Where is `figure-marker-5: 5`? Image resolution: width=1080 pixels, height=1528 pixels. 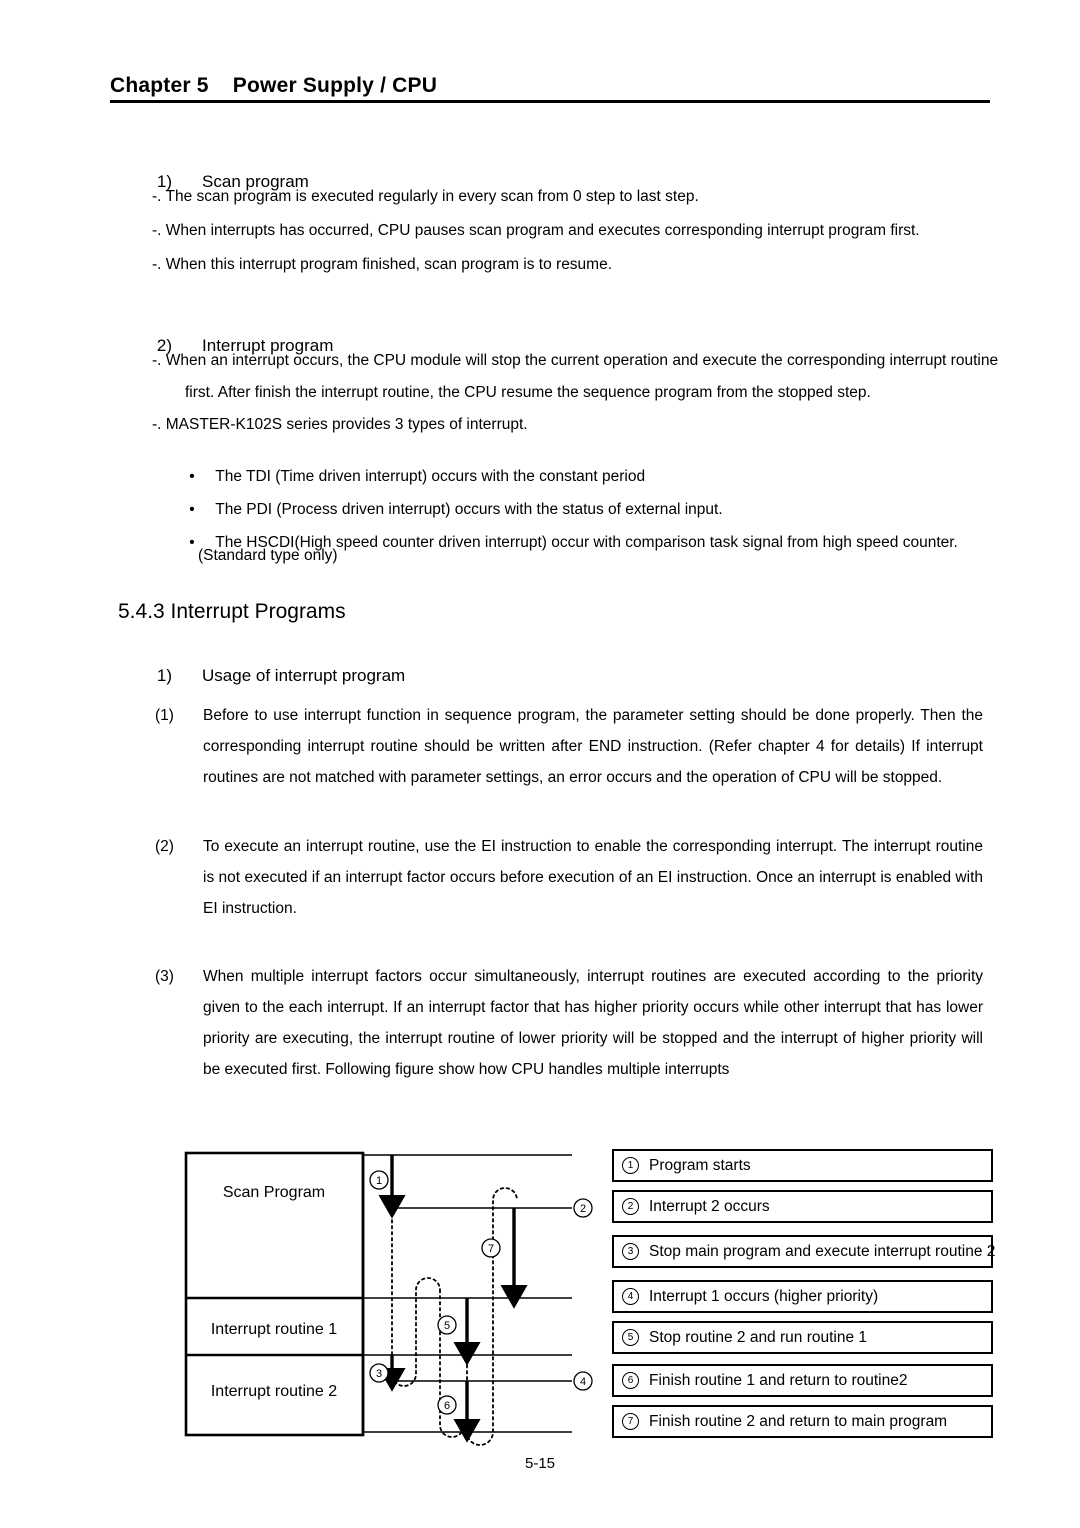
figure-marker-5: 5 is located at coordinates (447, 1325).